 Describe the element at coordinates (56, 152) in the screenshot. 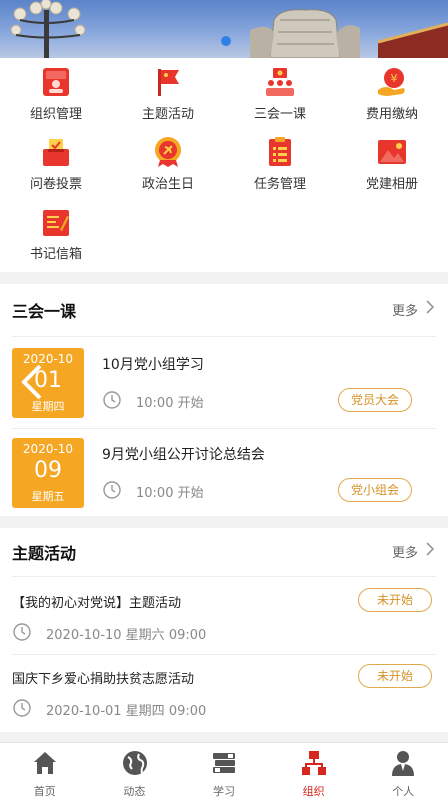

I see `vote-box-icon` at that location.